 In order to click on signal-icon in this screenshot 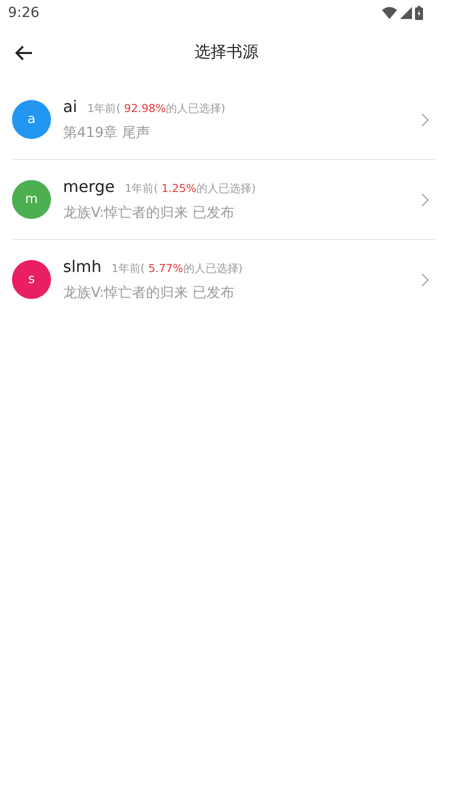, I will do `click(406, 12)`.